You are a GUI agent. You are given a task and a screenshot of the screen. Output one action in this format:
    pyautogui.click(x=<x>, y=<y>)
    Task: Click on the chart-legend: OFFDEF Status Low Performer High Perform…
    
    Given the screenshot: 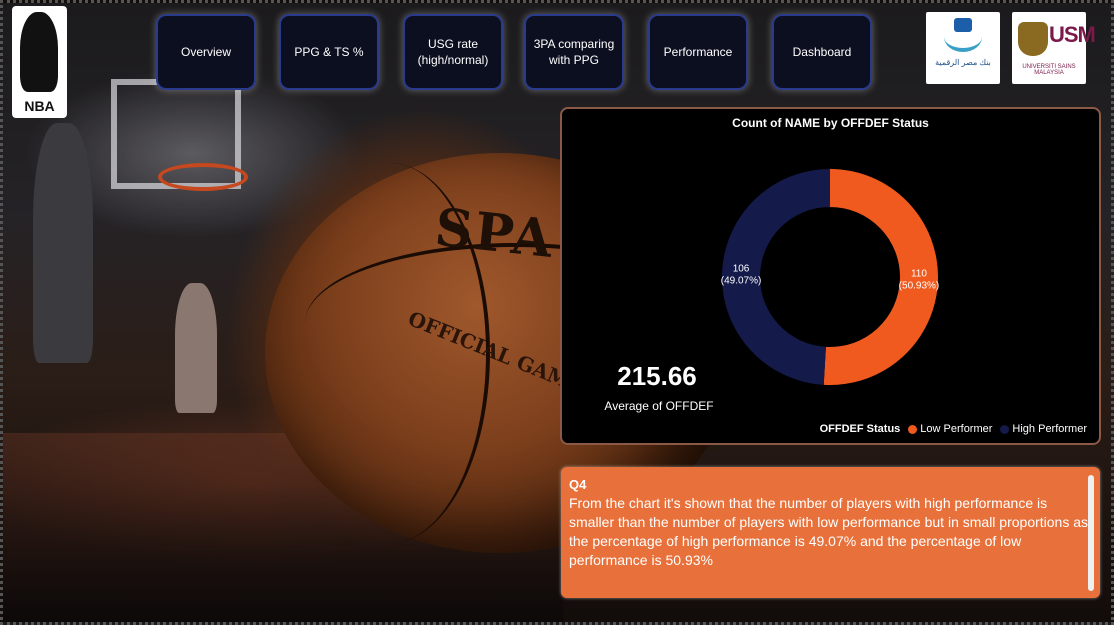 What is the action you would take?
    pyautogui.click(x=955, y=429)
    